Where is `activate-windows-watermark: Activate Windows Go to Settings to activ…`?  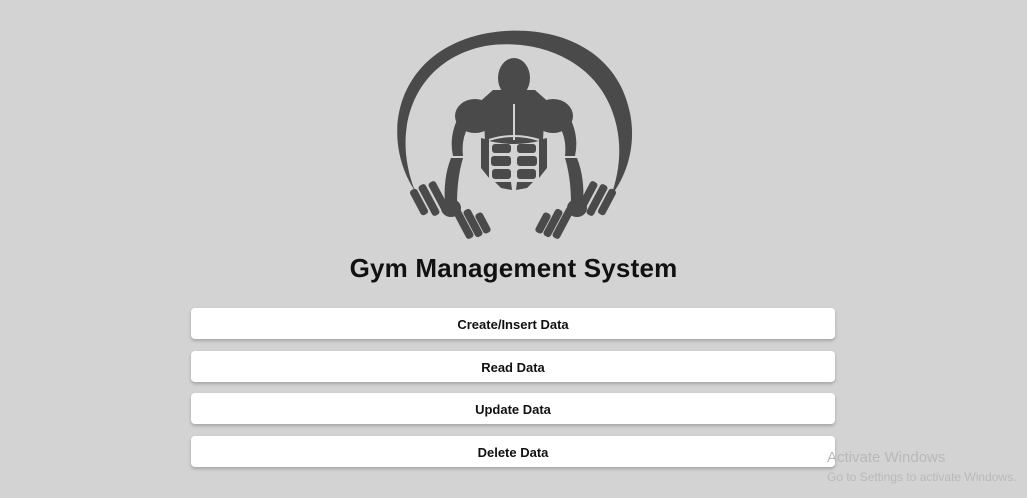 activate-windows-watermark: Activate Windows Go to Settings to activ… is located at coordinates (921, 467).